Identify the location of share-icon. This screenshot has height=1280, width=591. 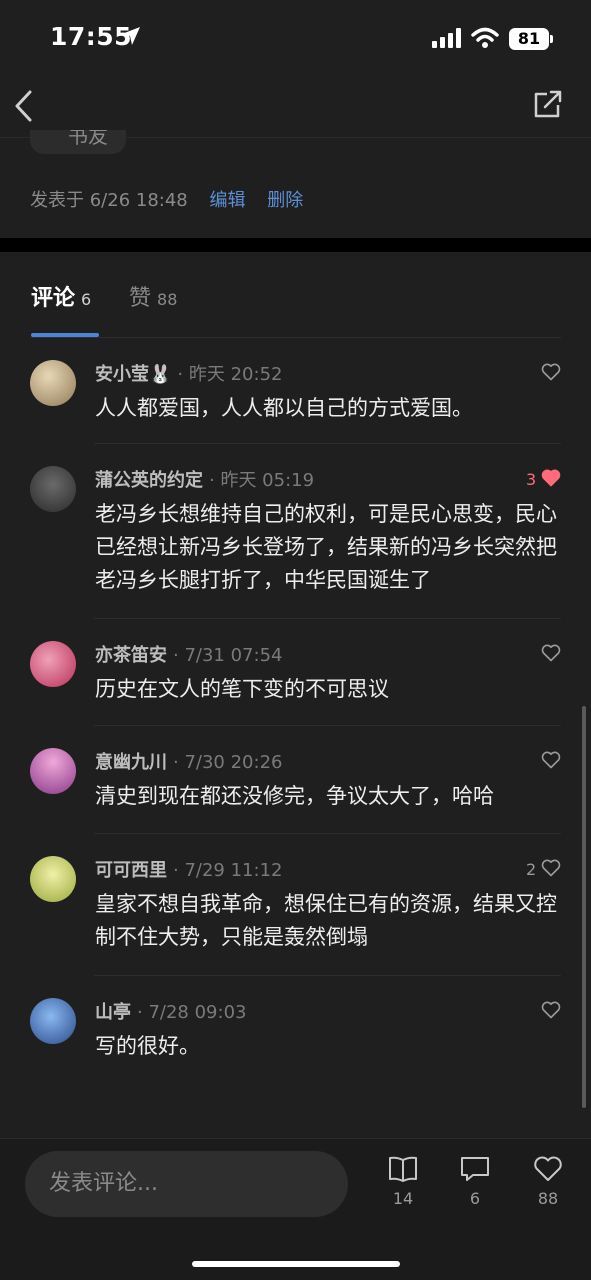
(548, 104).